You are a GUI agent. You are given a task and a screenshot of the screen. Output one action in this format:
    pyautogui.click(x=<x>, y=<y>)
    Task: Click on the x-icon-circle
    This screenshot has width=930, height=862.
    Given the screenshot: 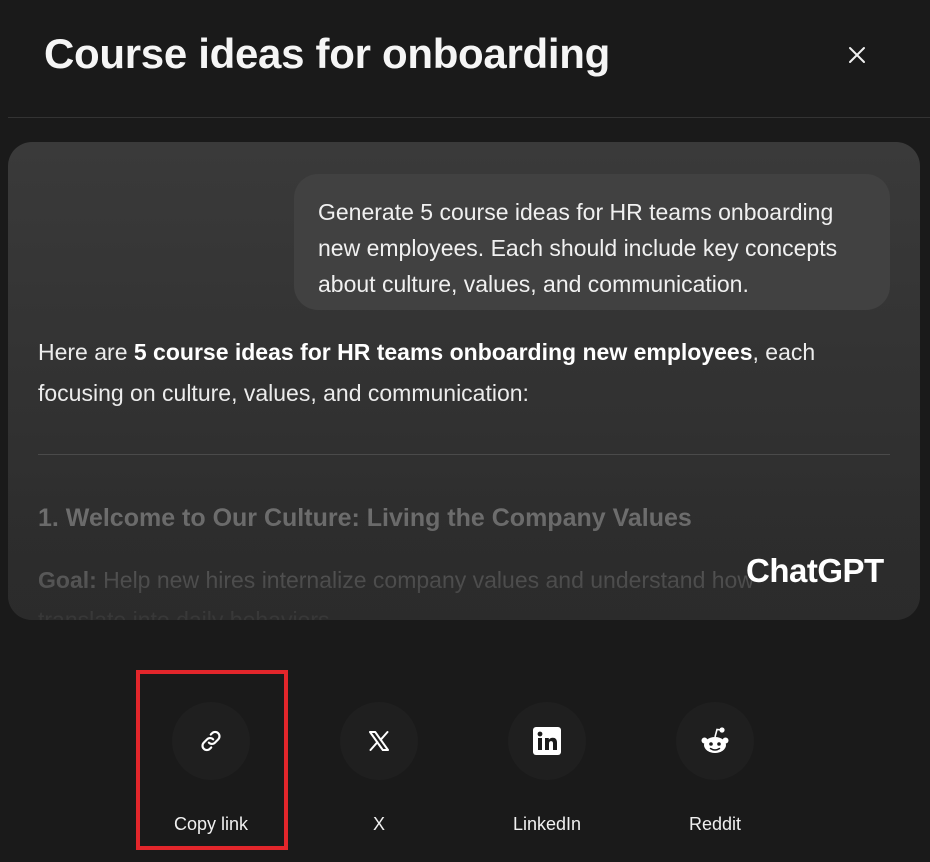 What is the action you would take?
    pyautogui.click(x=379, y=741)
    